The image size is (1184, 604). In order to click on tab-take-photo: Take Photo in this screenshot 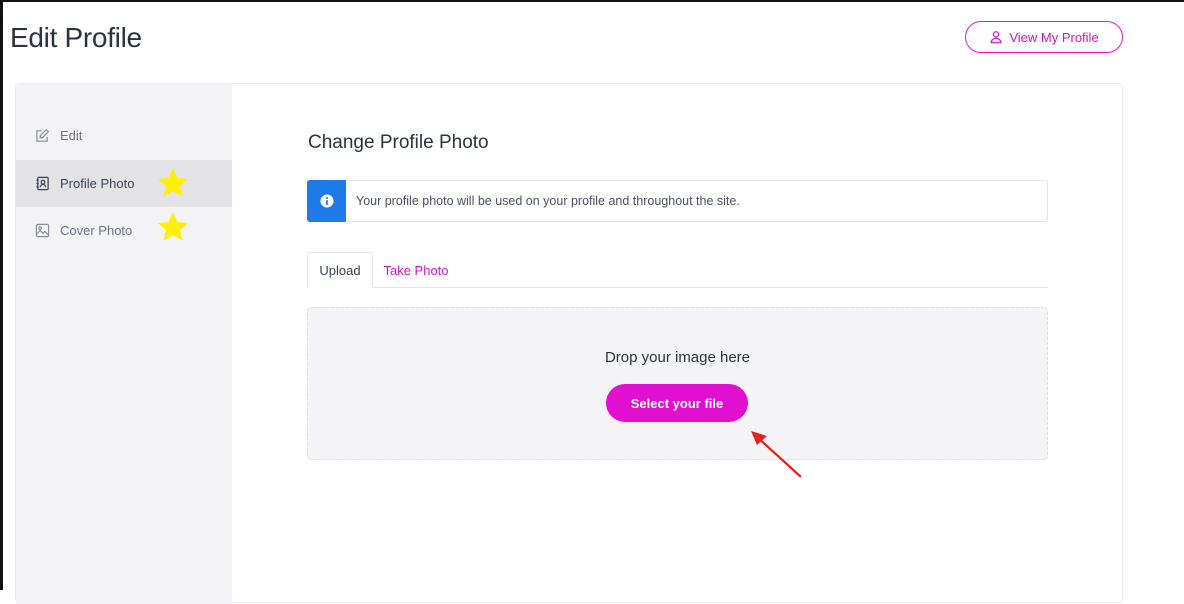, I will do `click(416, 270)`.